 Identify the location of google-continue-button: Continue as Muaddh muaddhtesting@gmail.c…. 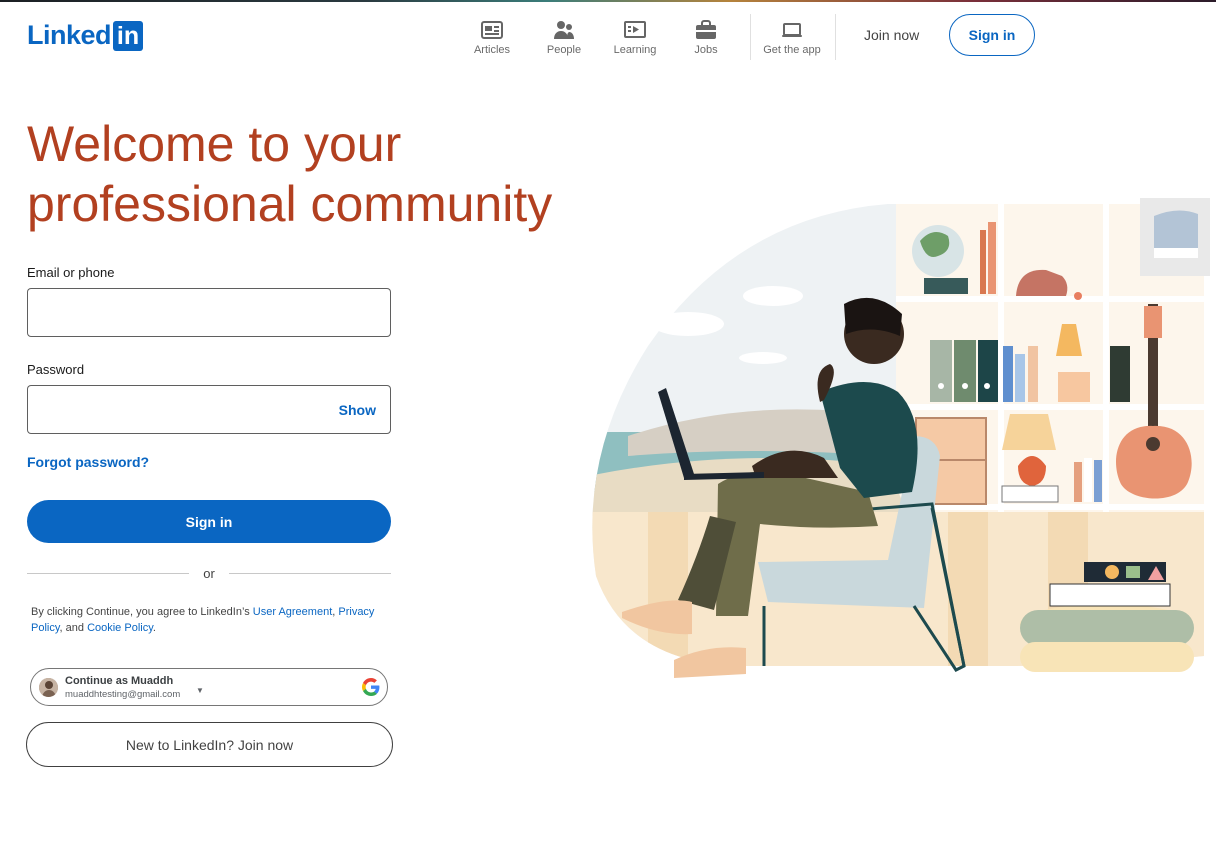
(209, 687).